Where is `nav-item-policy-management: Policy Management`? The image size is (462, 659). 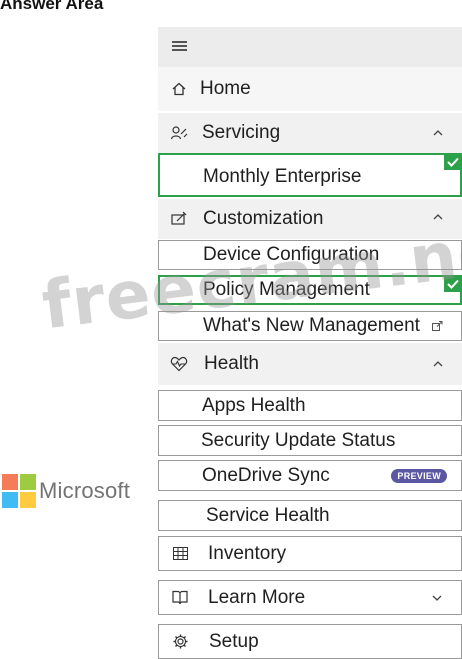 nav-item-policy-management: Policy Management is located at coordinates (310, 290).